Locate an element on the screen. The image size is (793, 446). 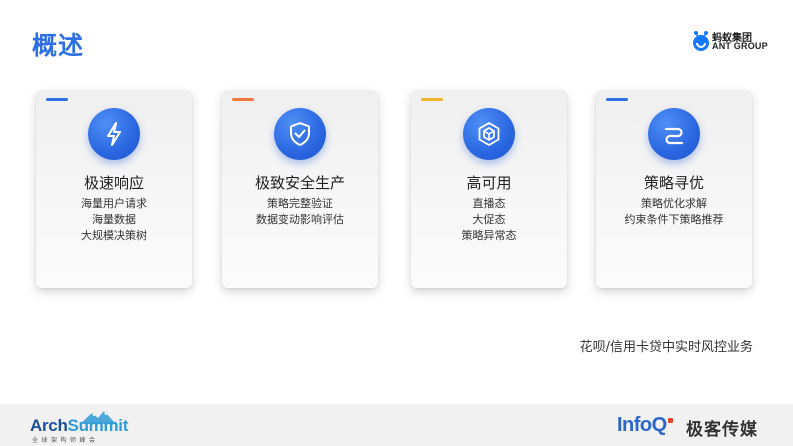
card-lines: 直播态 大促态 策略异常态 is located at coordinates (489, 220).